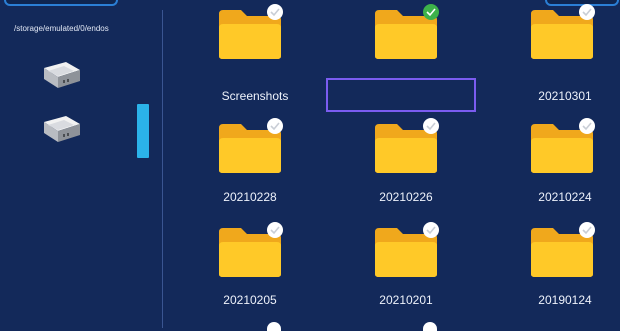 The height and width of the screenshot is (331, 620). I want to click on folder-item: 20210201, so click(401, 268).